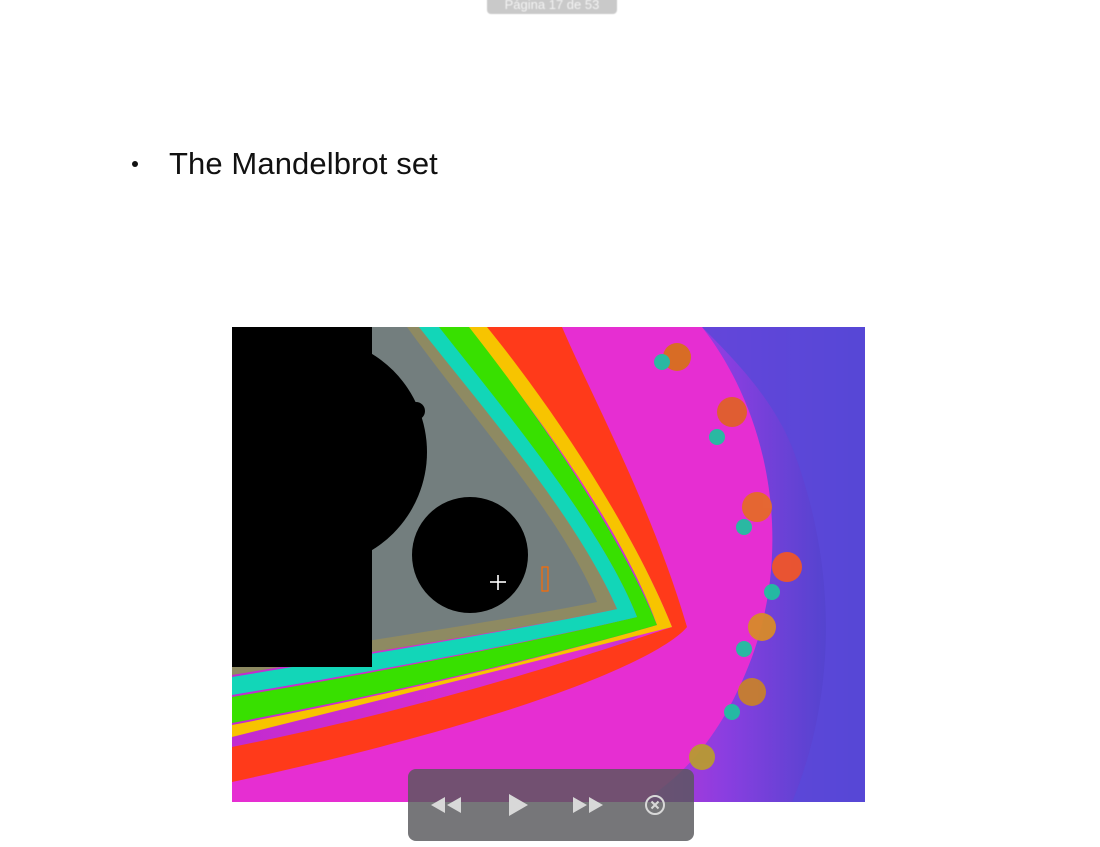 This screenshot has height=847, width=1100. I want to click on play-button, so click(518, 805).